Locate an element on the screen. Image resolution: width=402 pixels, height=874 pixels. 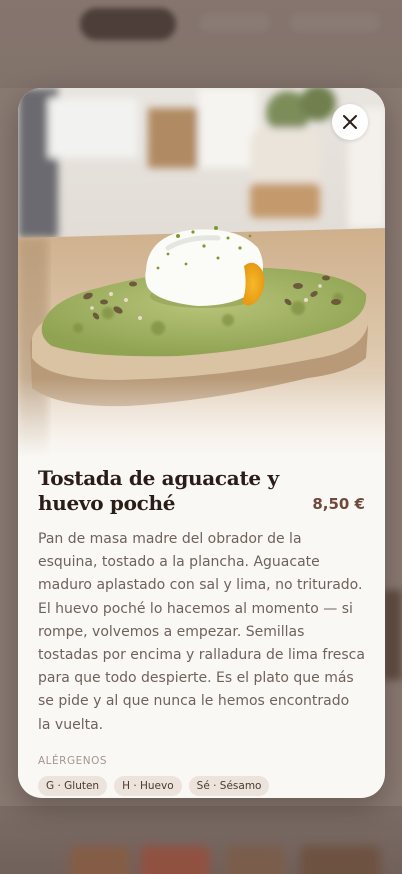
close-button is located at coordinates (350, 122).